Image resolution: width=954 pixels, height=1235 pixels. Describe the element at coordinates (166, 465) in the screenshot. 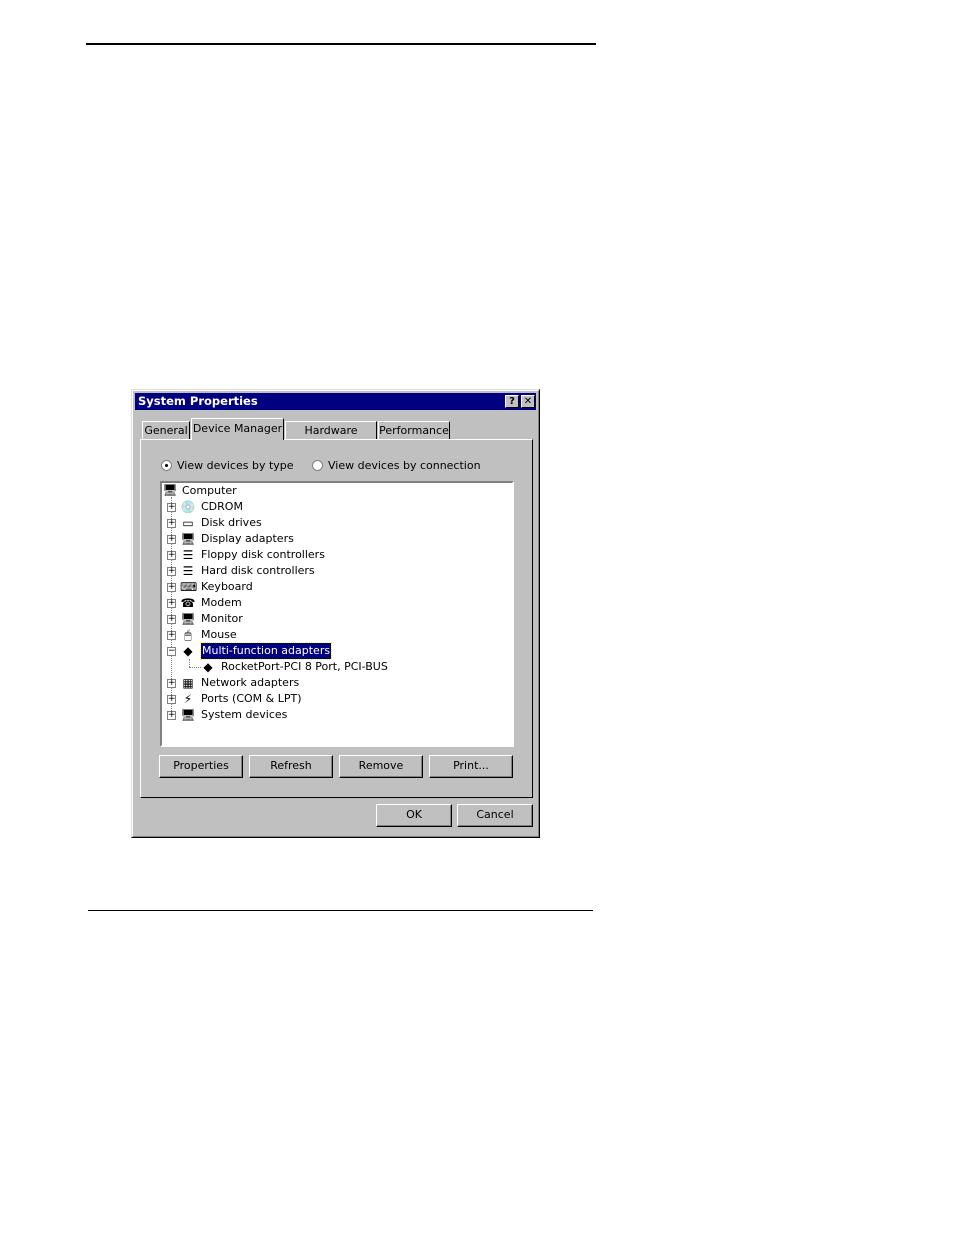

I see `view-by-type-radio` at that location.